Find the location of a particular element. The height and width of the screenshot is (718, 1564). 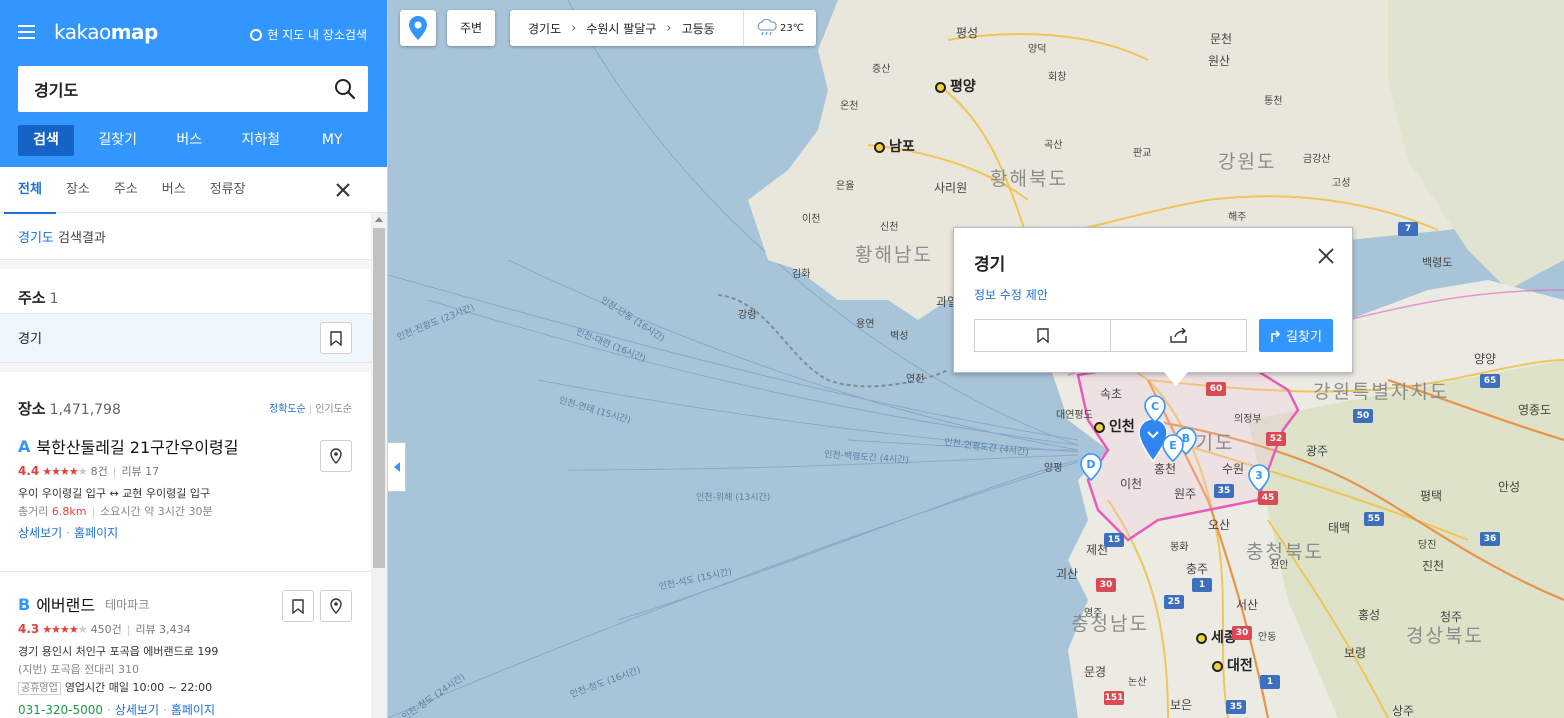

place-distance: 총거리 6.8km | 소요시간 약 3시간 30분 is located at coordinates (115, 511).